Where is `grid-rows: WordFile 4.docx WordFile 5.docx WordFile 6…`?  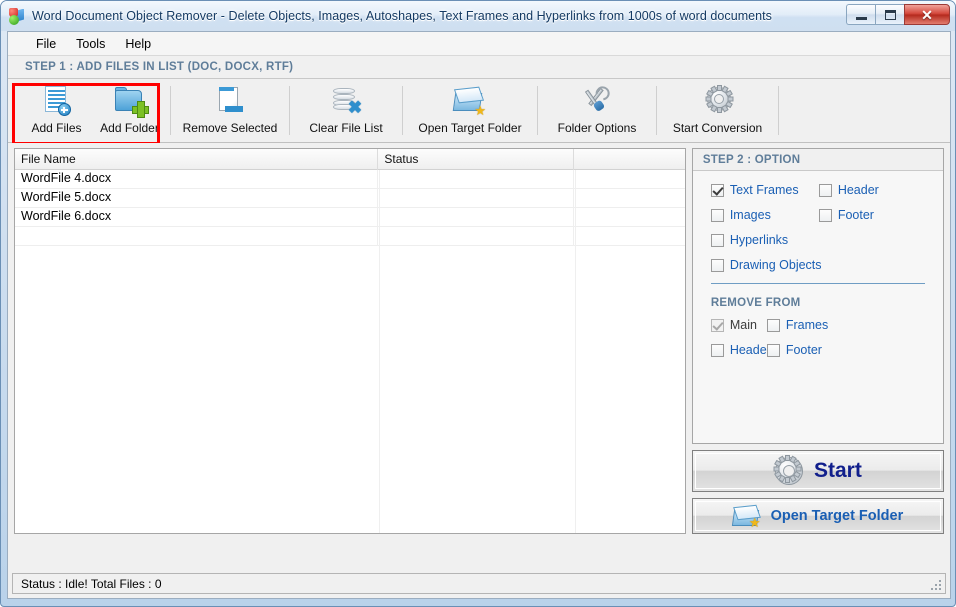 grid-rows: WordFile 4.docx WordFile 5.docx WordFile 6… is located at coordinates (350, 208).